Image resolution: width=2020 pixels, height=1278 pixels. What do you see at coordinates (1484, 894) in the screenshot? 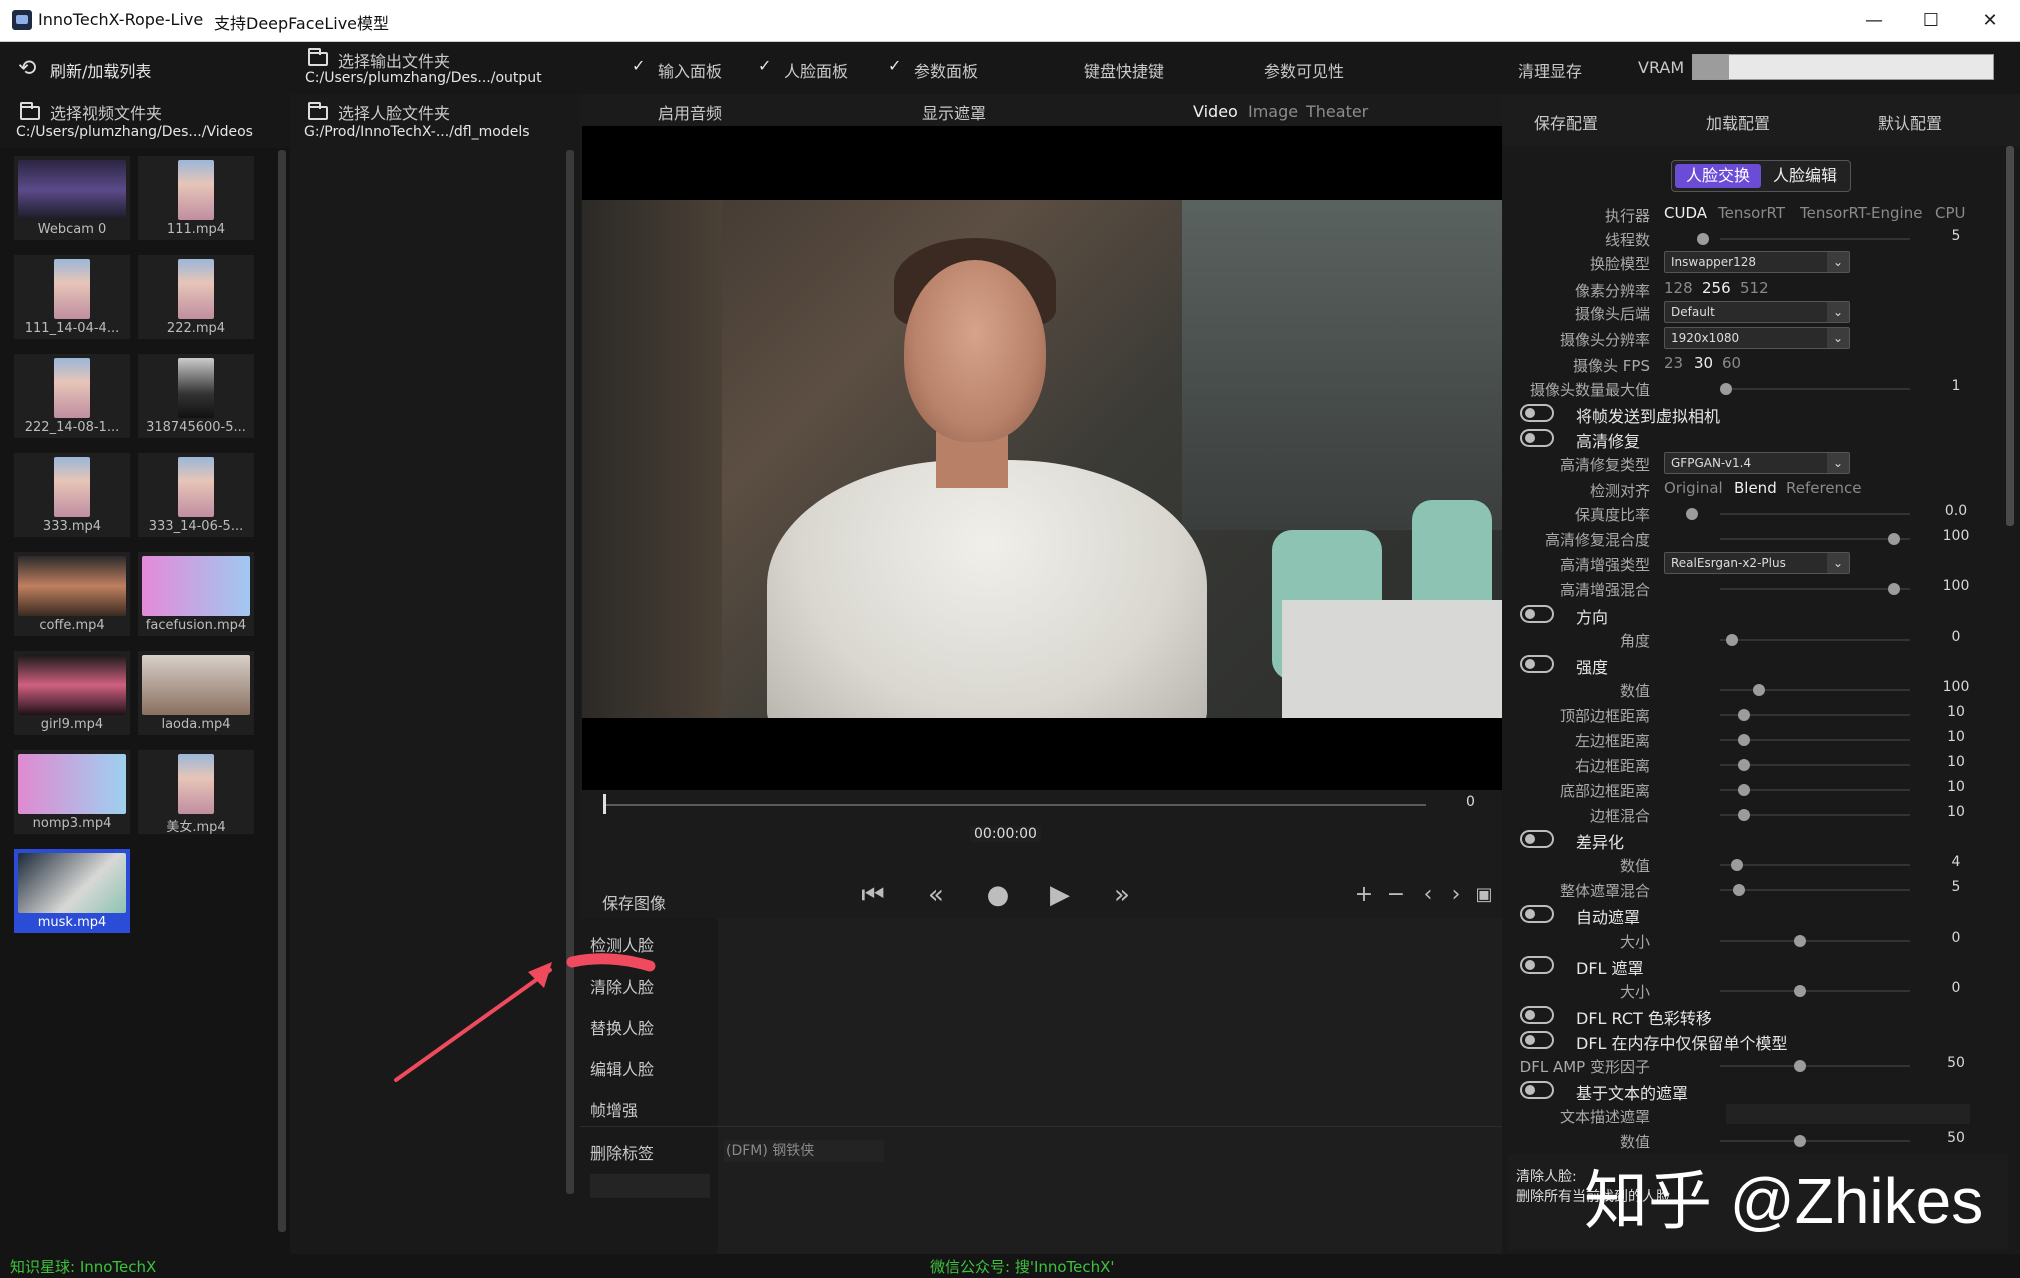
I see `save-marker-icon: ▣` at bounding box center [1484, 894].